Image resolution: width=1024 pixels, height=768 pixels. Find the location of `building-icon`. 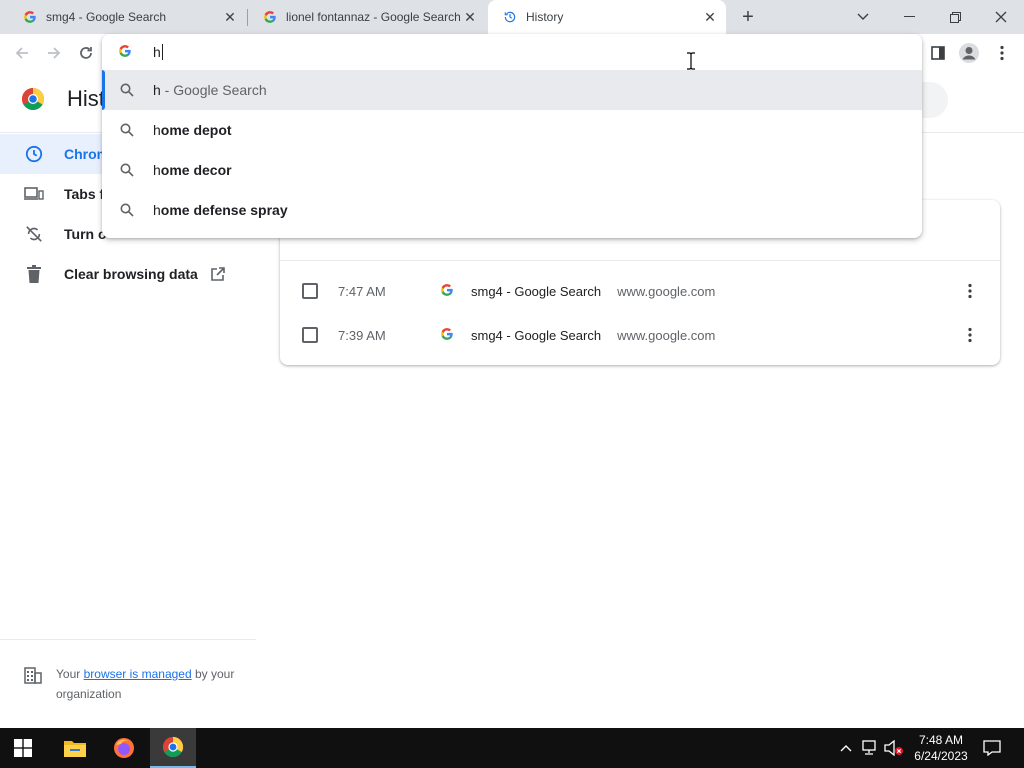

building-icon is located at coordinates (33, 675).